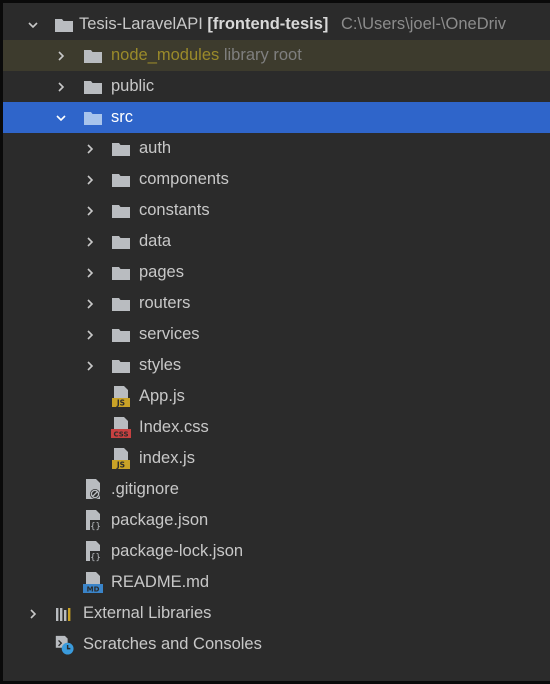  Describe the element at coordinates (93, 589) in the screenshot. I see `svg-text: MD` at that location.